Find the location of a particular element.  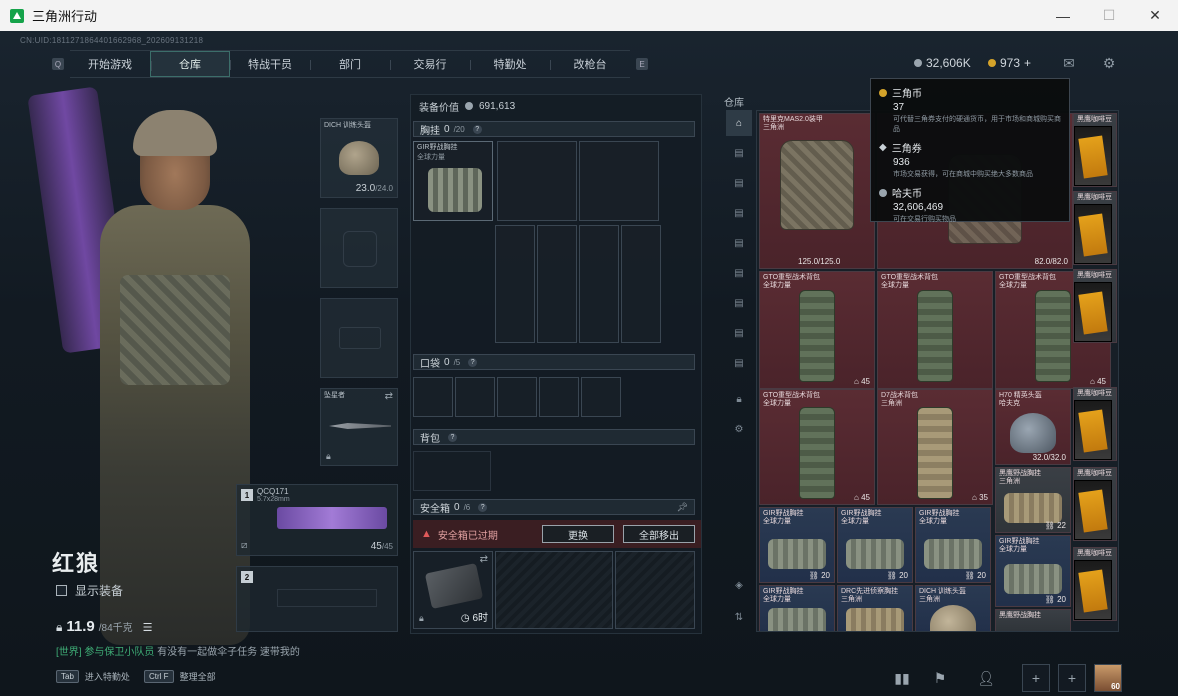

chat-line: [世界] 参与保卫小队员 有没有一起做伞子任务 速带我的 is located at coordinates (178, 650).